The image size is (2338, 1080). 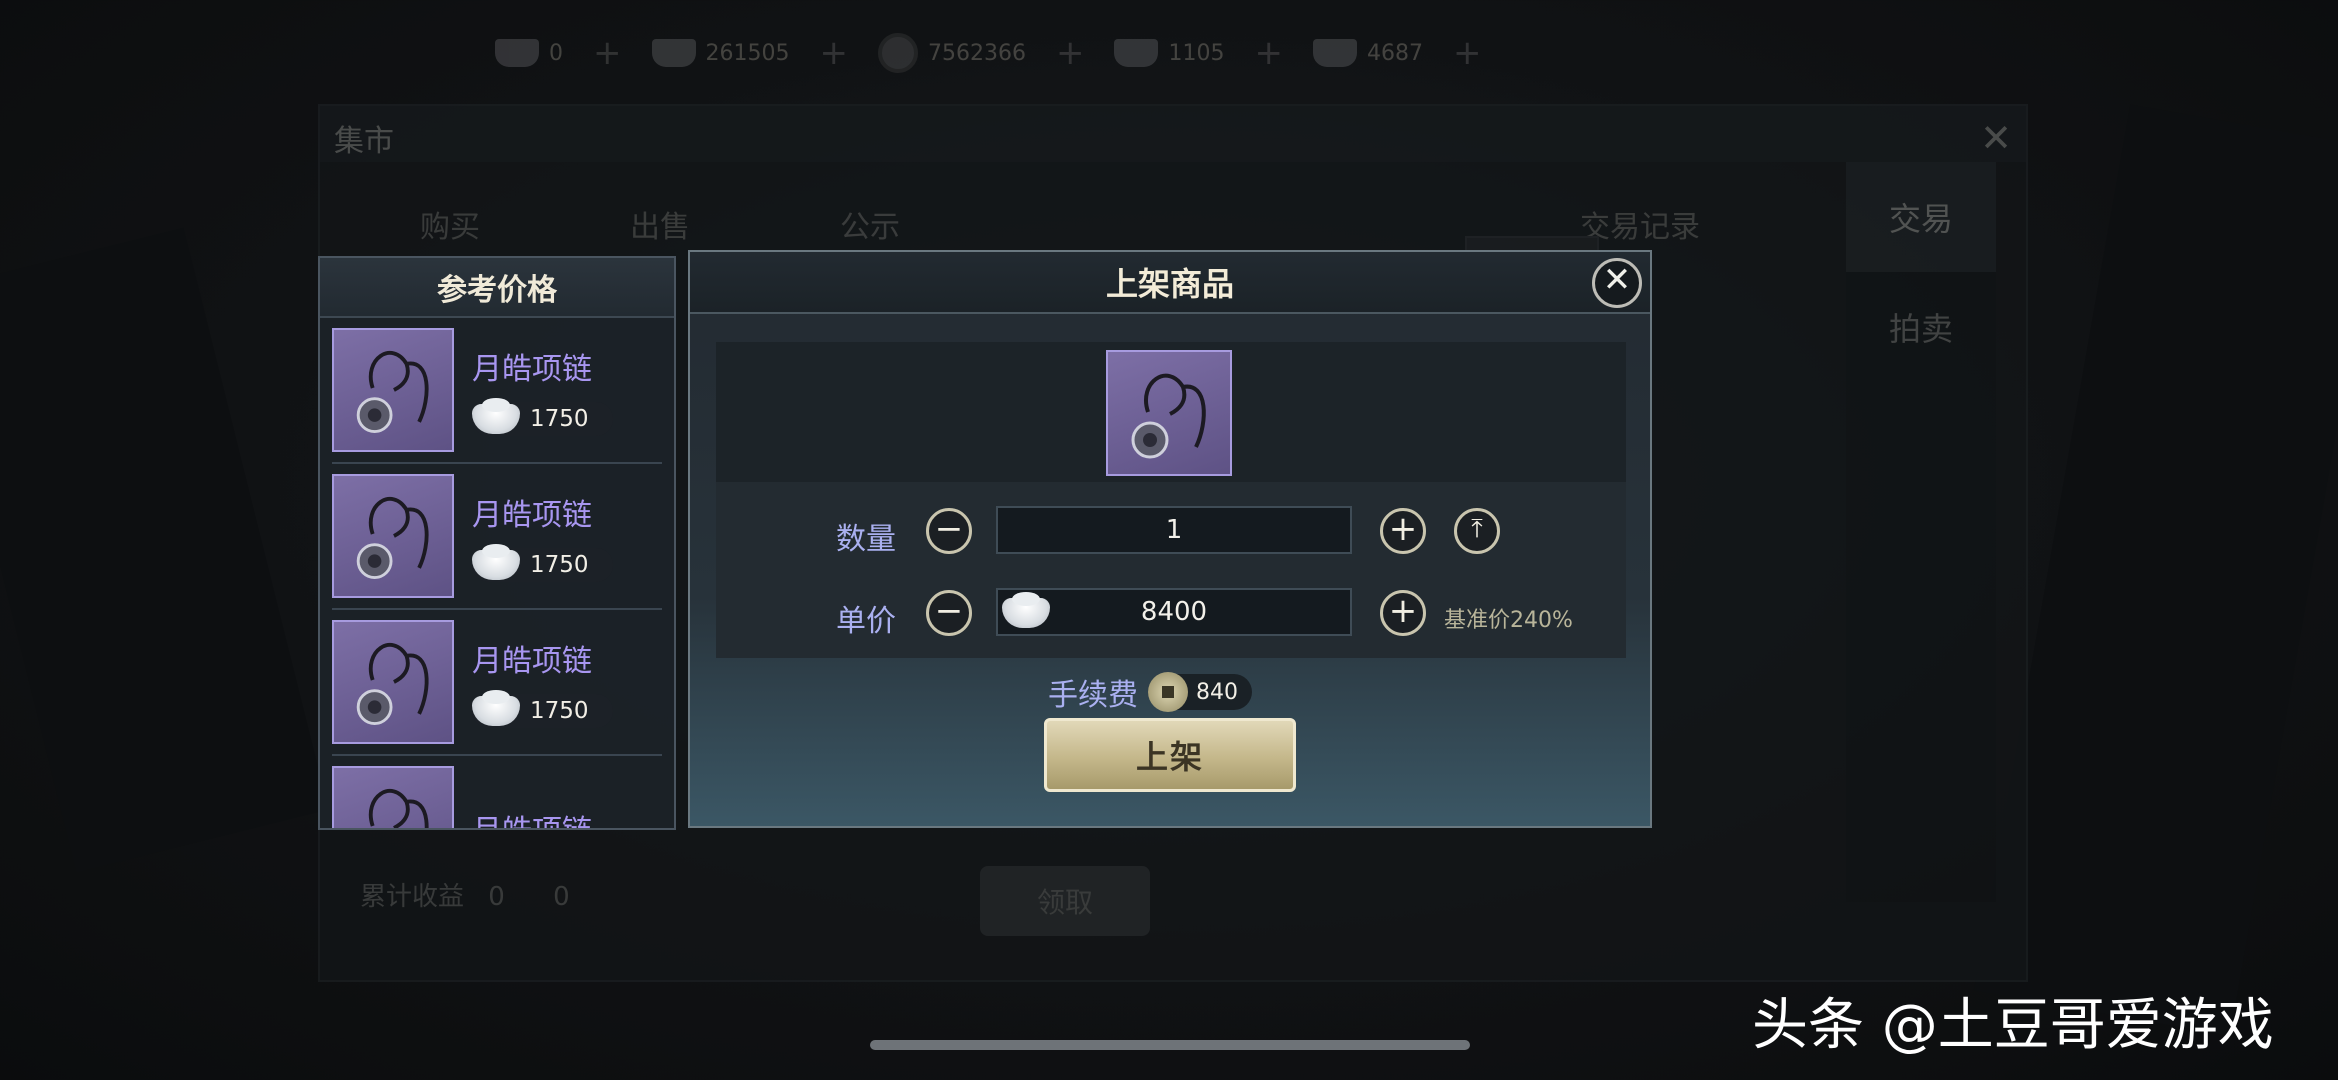 What do you see at coordinates (951, 53) in the screenshot?
I see `currency-item: 7562366` at bounding box center [951, 53].